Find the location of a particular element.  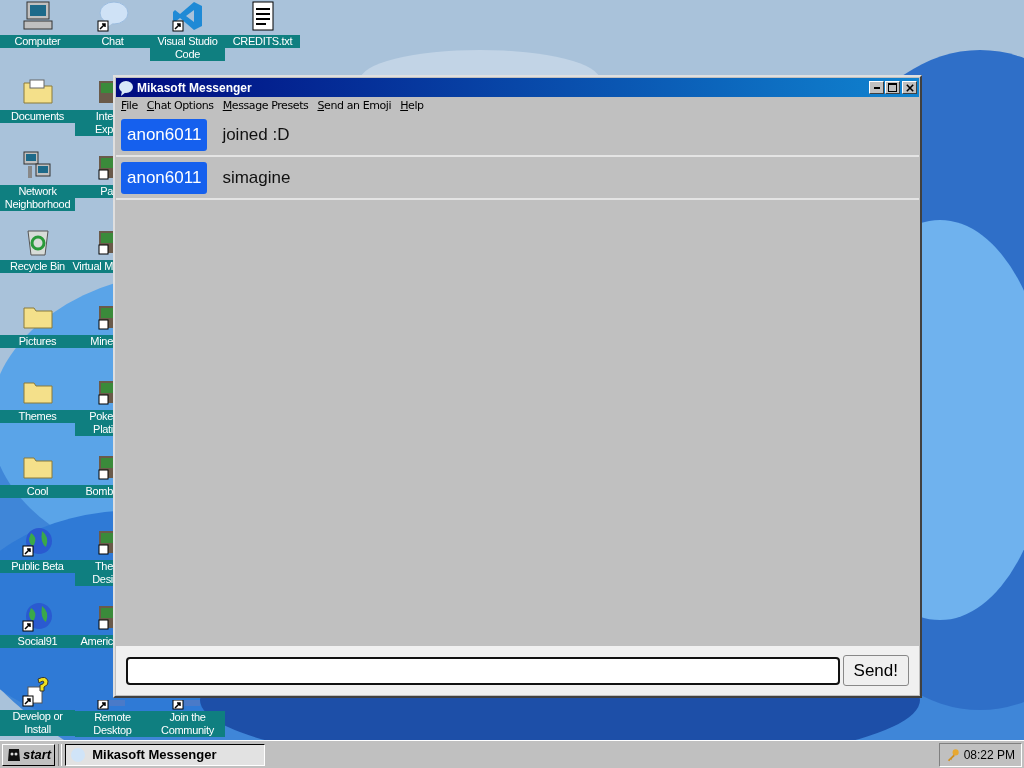

icon-label: Bomb is located at coordinates (94, 491).